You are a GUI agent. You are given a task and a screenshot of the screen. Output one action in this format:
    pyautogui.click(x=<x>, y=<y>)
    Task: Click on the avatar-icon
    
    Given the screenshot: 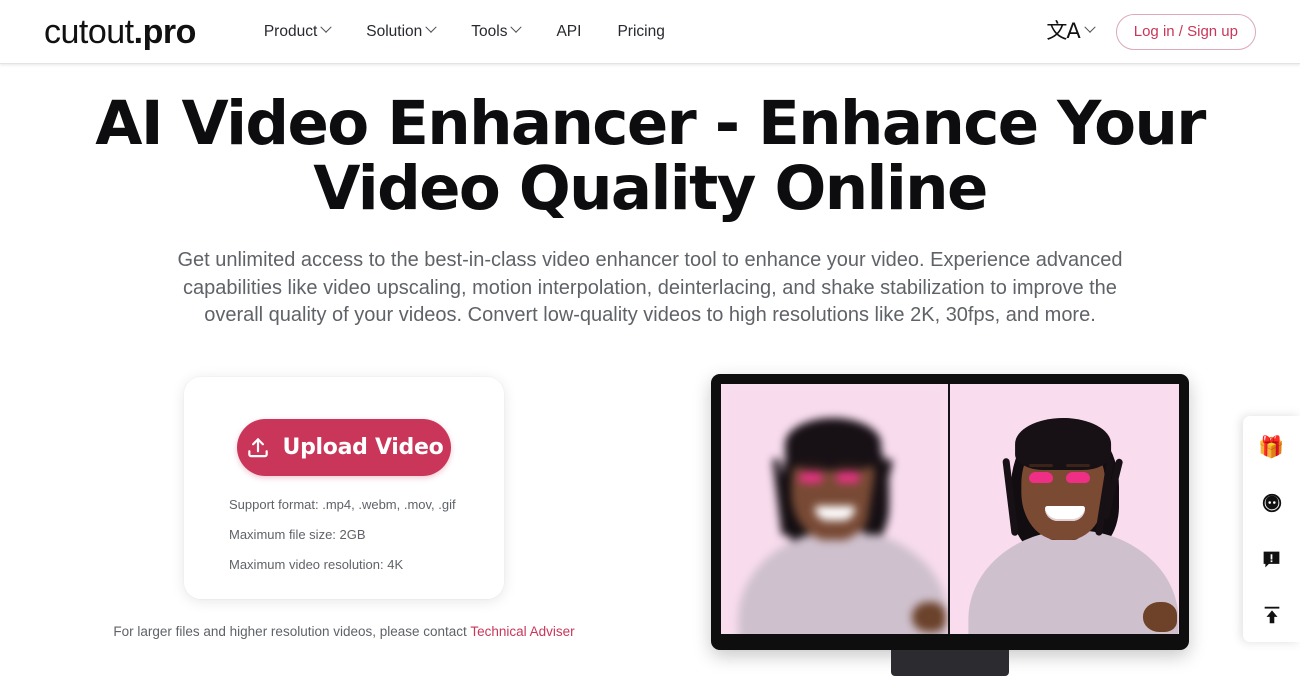 What is the action you would take?
    pyautogui.click(x=1272, y=503)
    